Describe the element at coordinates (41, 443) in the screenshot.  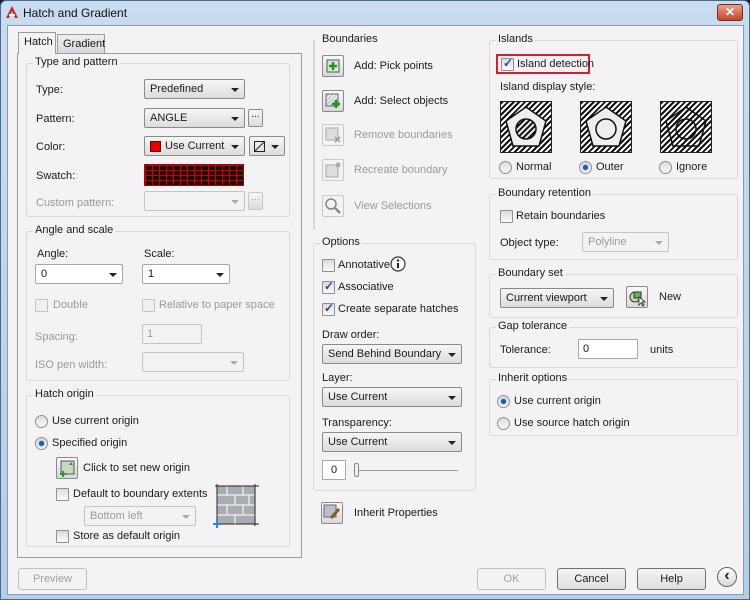
I see `specified-origin-radio` at that location.